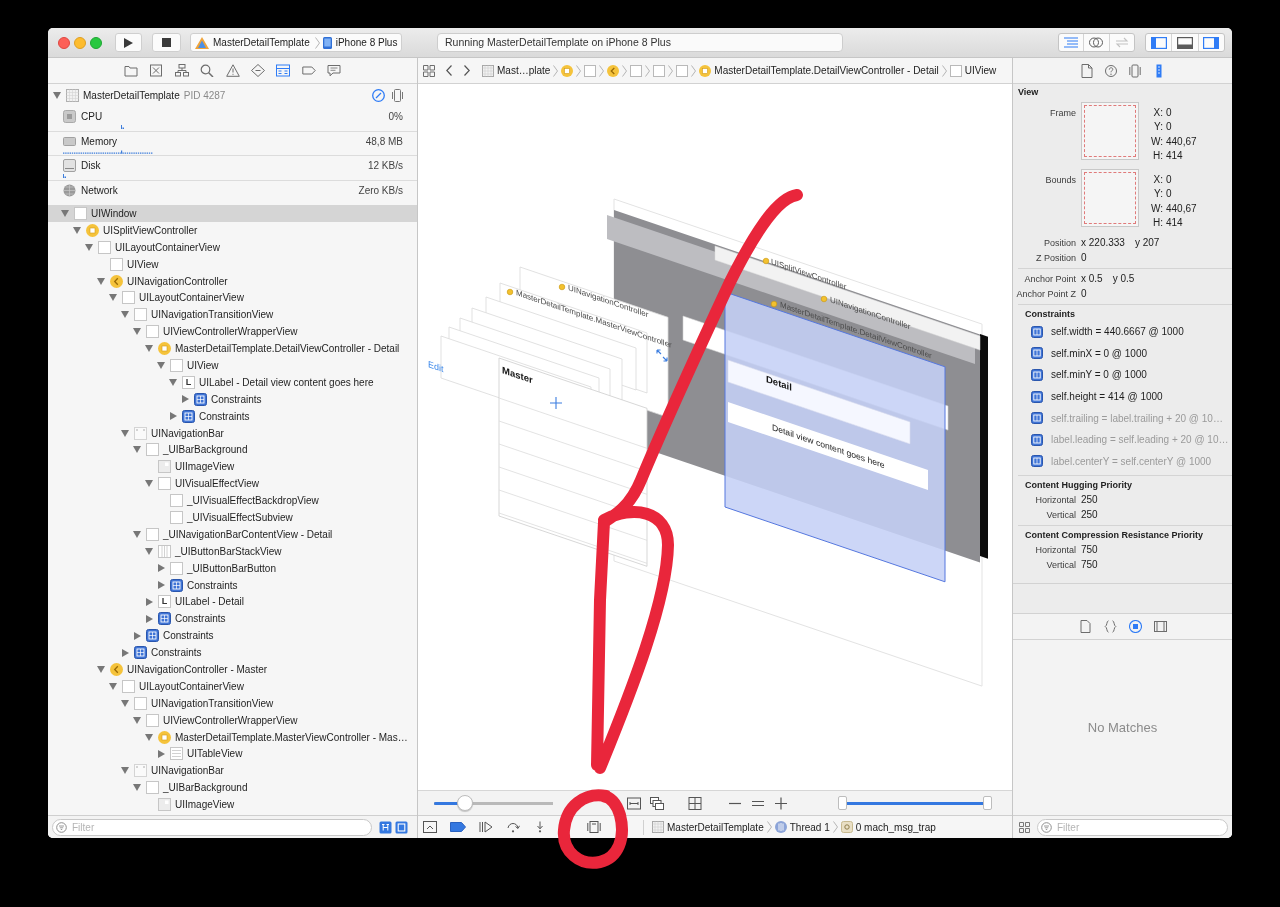  Describe the element at coordinates (430, 827) in the screenshot. I see `caret-box-icon` at that location.